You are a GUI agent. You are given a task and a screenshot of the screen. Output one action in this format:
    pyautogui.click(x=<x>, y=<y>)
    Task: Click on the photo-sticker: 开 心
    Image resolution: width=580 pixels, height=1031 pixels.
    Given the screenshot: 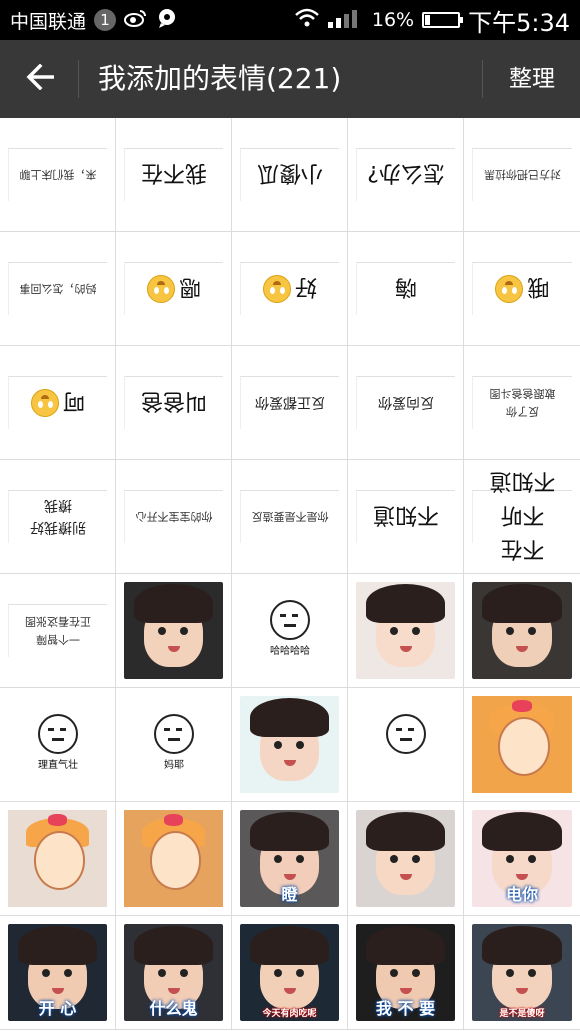 What is the action you would take?
    pyautogui.click(x=57, y=972)
    